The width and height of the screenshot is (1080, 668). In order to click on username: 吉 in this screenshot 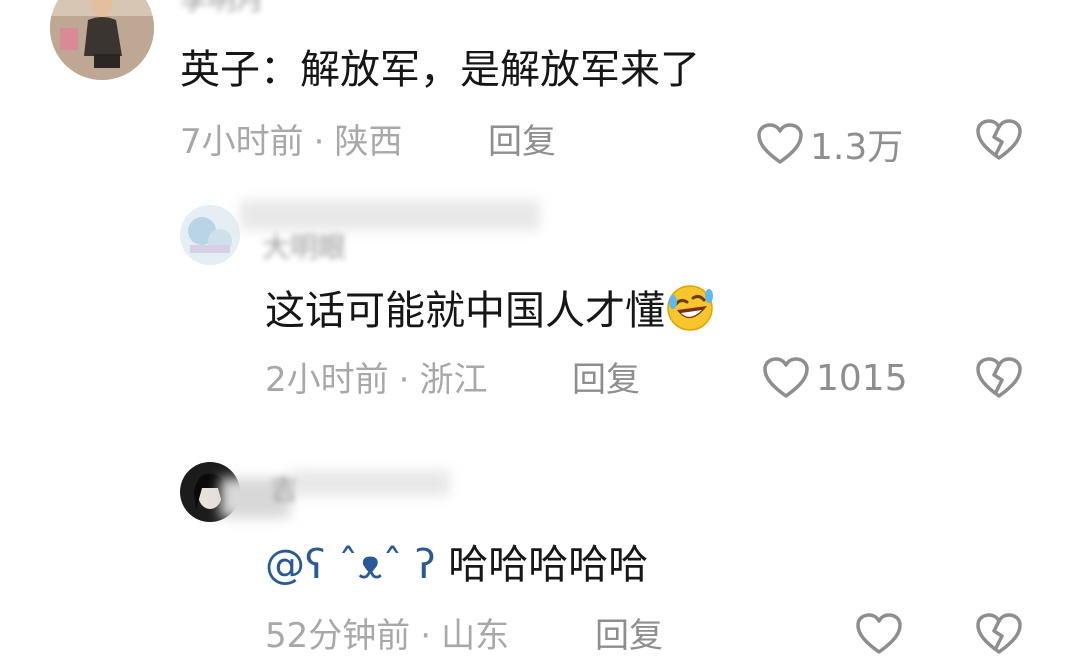, I will do `click(284, 488)`.